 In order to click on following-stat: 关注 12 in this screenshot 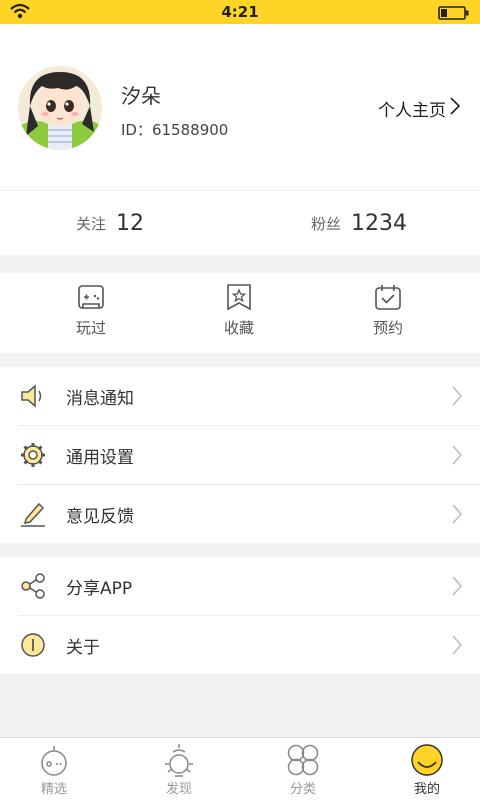, I will do `click(110, 223)`.